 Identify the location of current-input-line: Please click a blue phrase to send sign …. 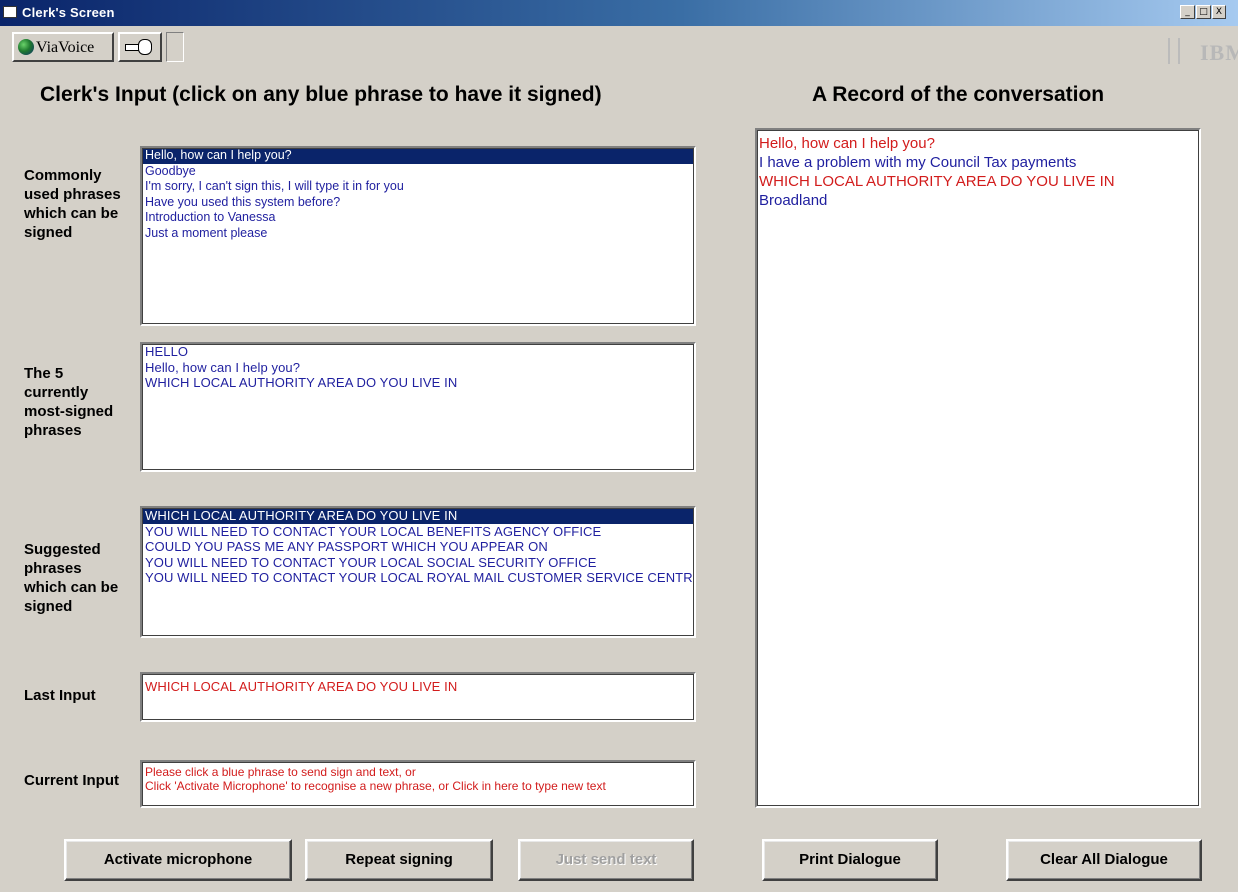
(418, 770).